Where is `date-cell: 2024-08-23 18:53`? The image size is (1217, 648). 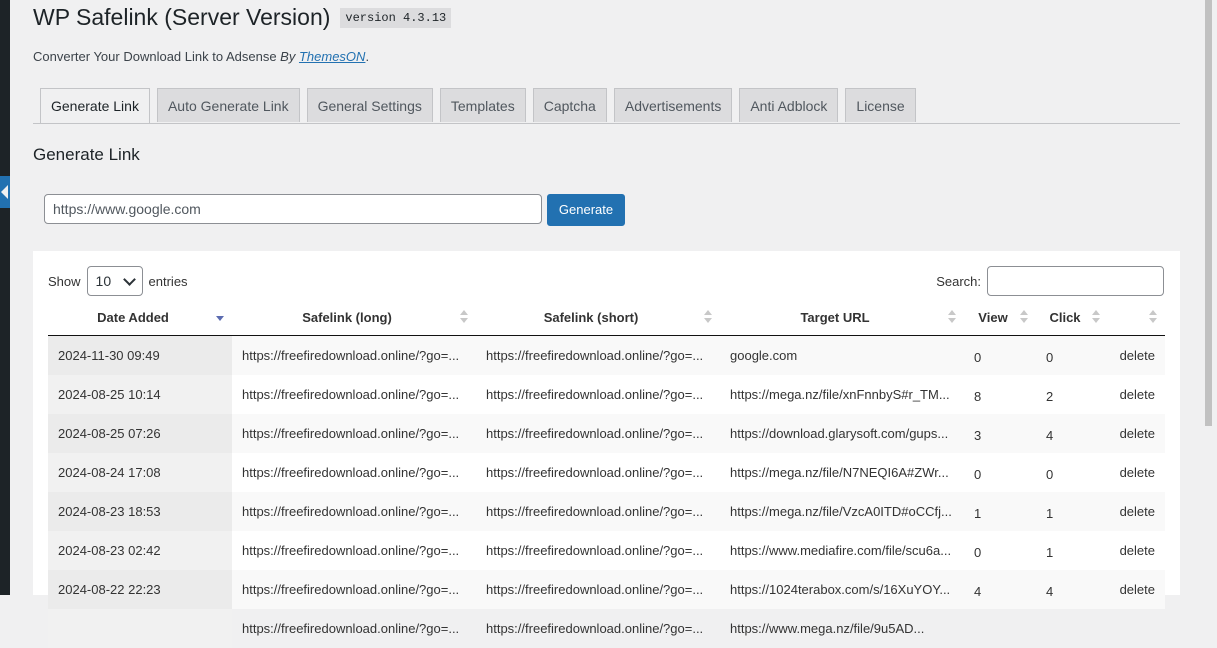 date-cell: 2024-08-23 18:53 is located at coordinates (140, 511).